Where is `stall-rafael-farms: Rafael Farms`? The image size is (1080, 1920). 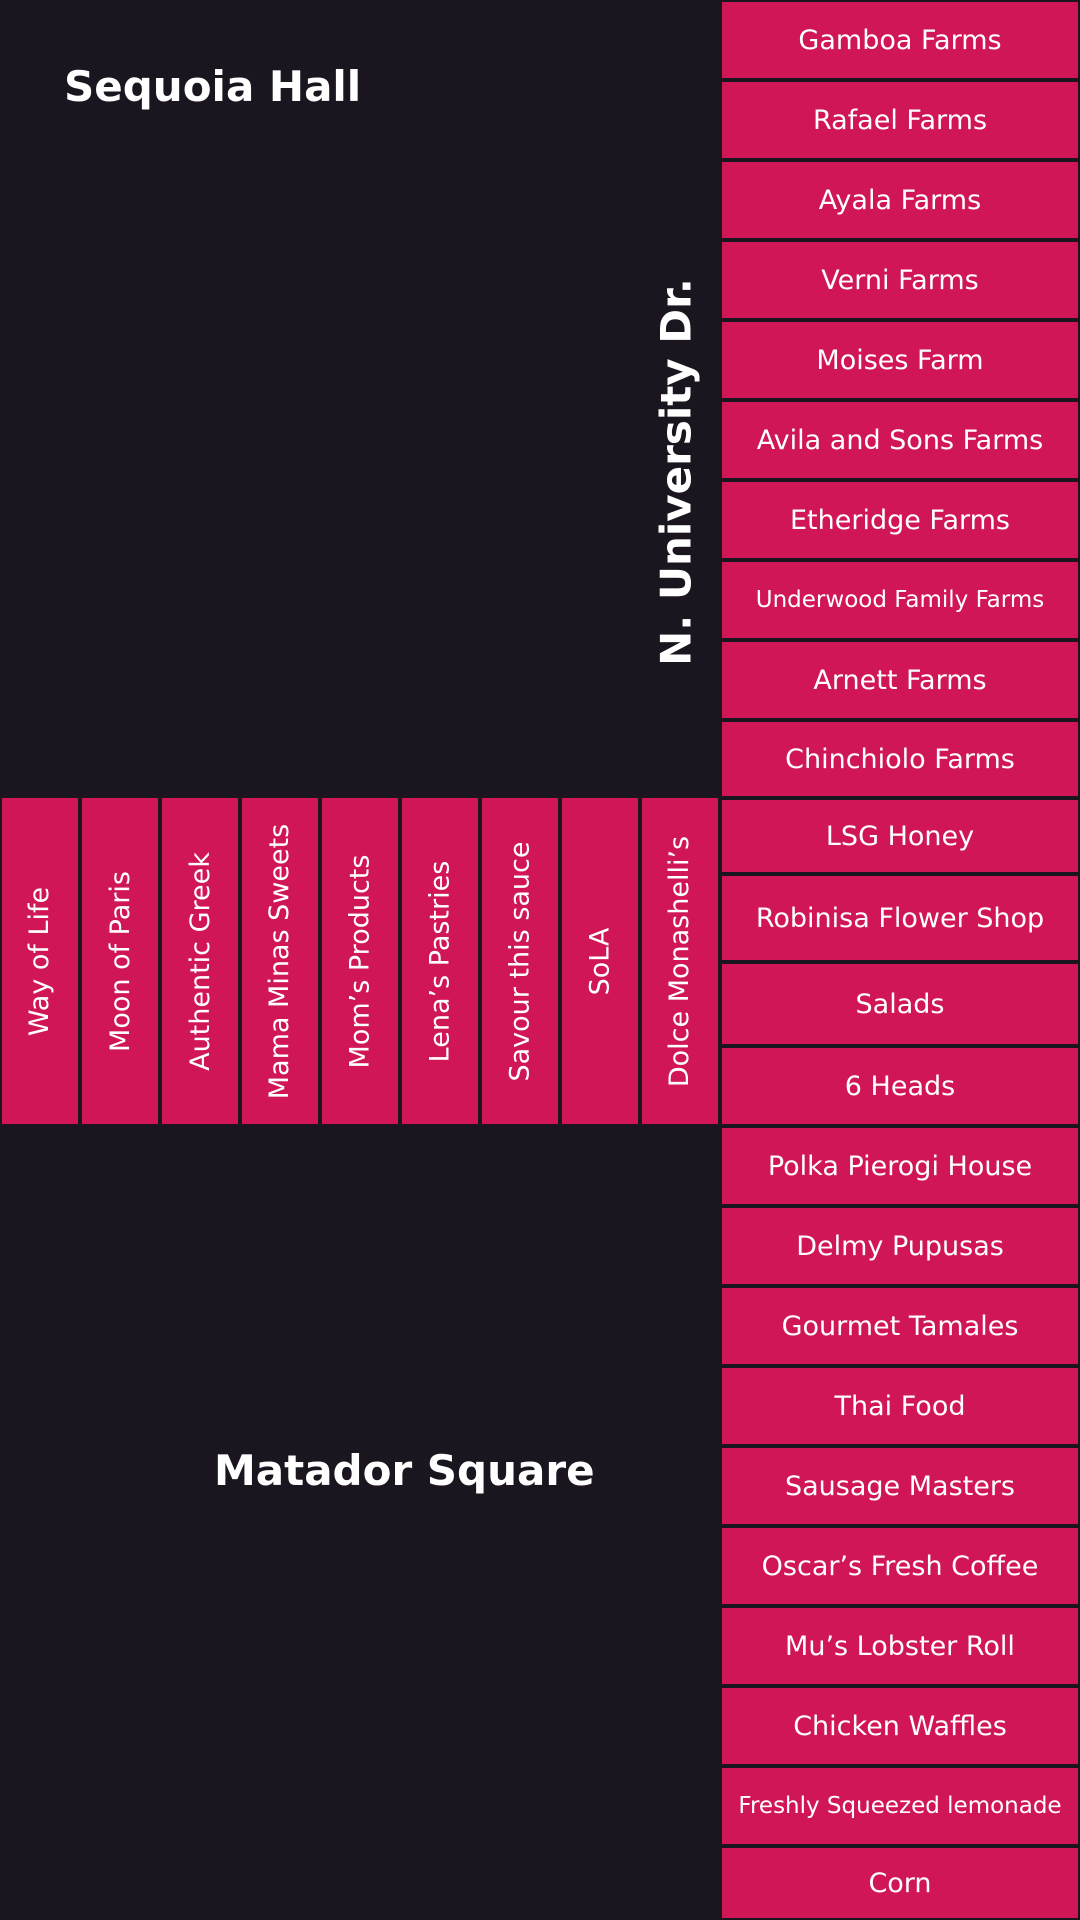 stall-rafael-farms: Rafael Farms is located at coordinates (900, 120).